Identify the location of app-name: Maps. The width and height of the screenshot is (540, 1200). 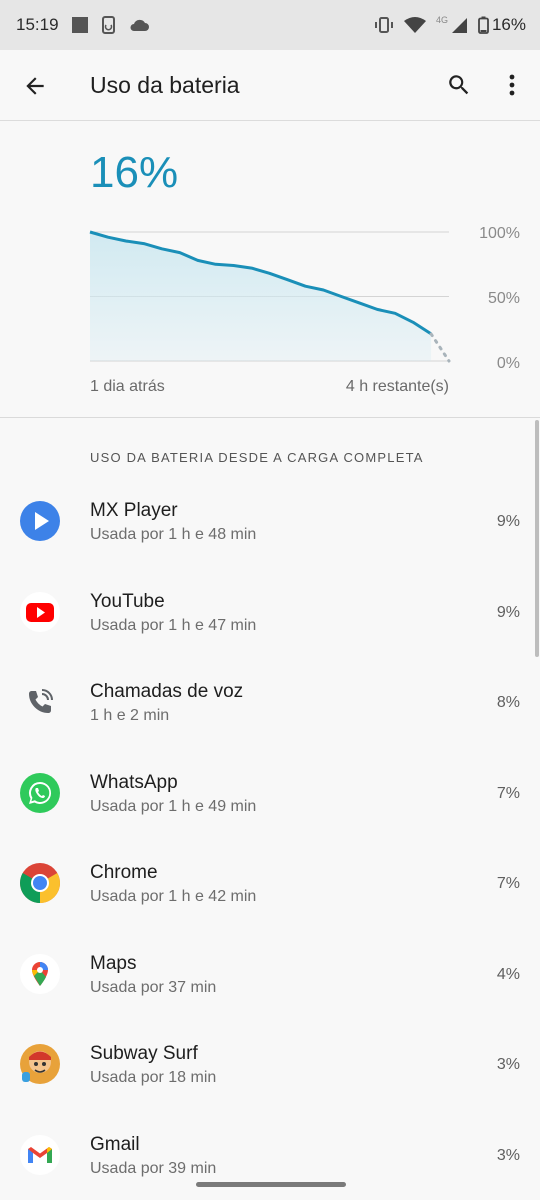
(113, 963).